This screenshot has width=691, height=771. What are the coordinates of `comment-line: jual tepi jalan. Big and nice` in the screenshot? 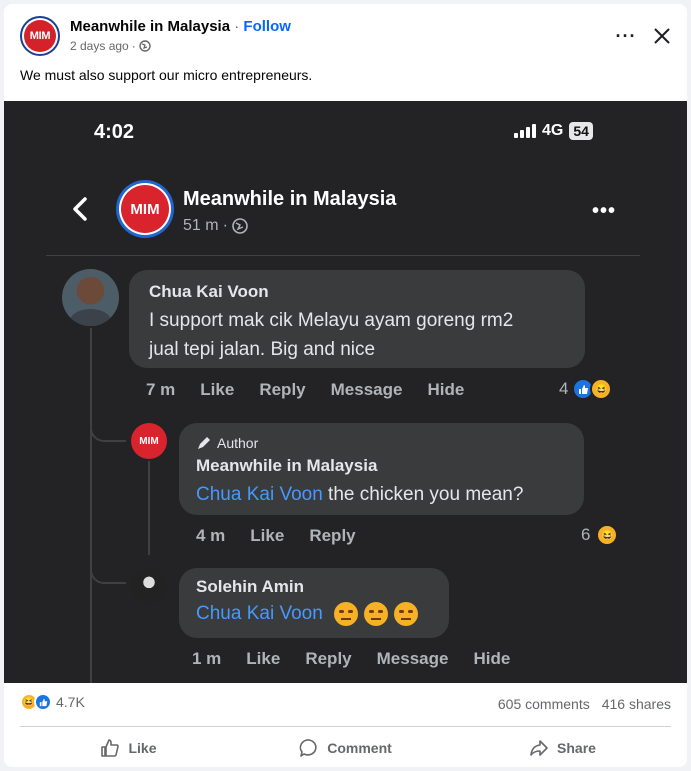 It's located at (262, 349).